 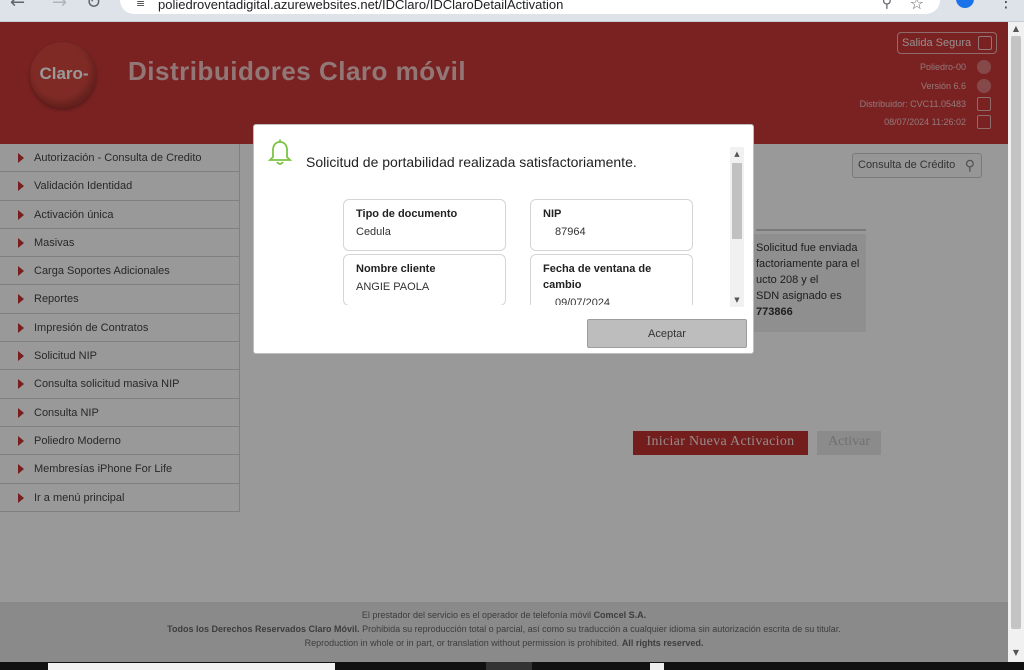 What do you see at coordinates (191, 666) in the screenshot?
I see `taskbar-search` at bounding box center [191, 666].